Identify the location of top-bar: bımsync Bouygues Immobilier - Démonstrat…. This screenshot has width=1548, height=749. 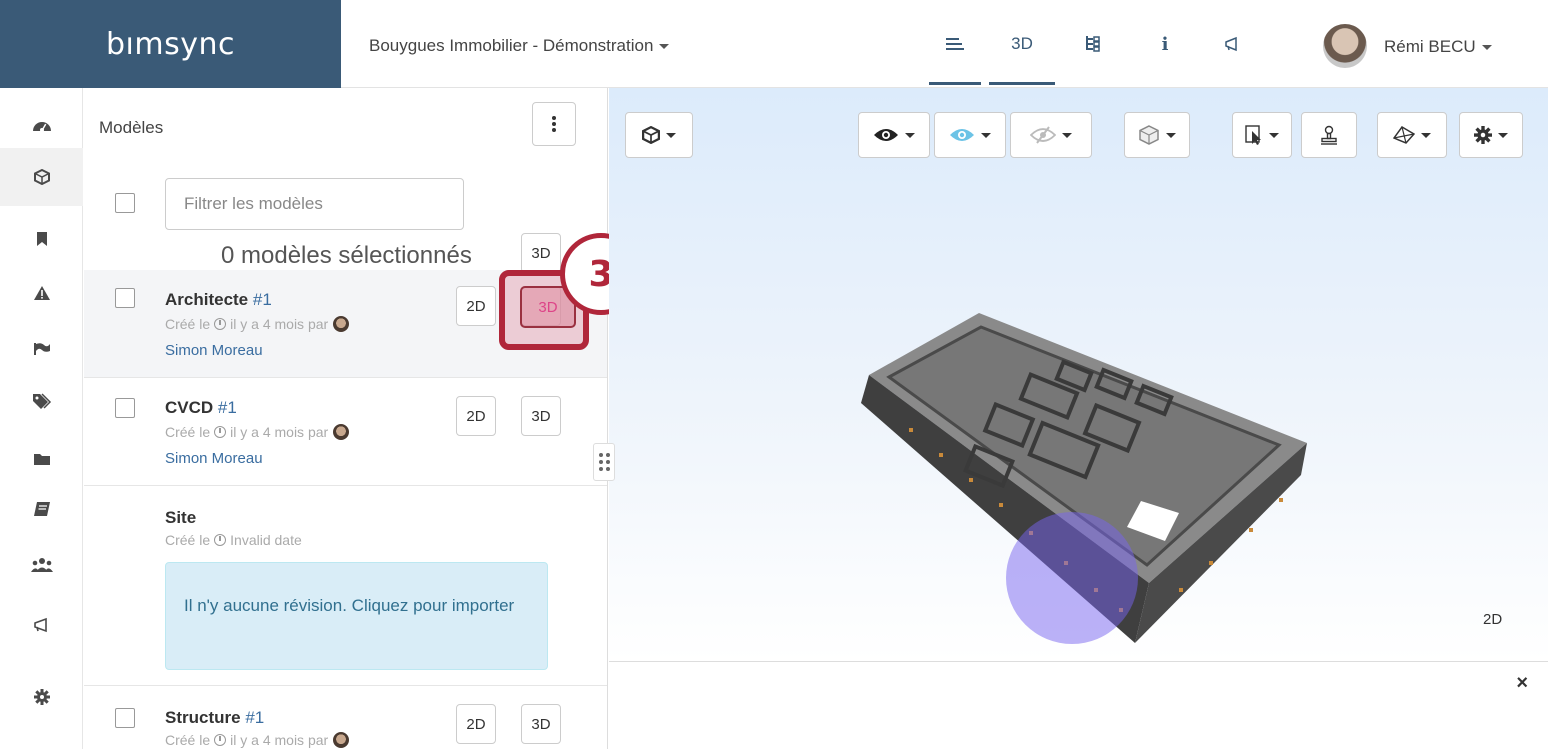
(774, 44).